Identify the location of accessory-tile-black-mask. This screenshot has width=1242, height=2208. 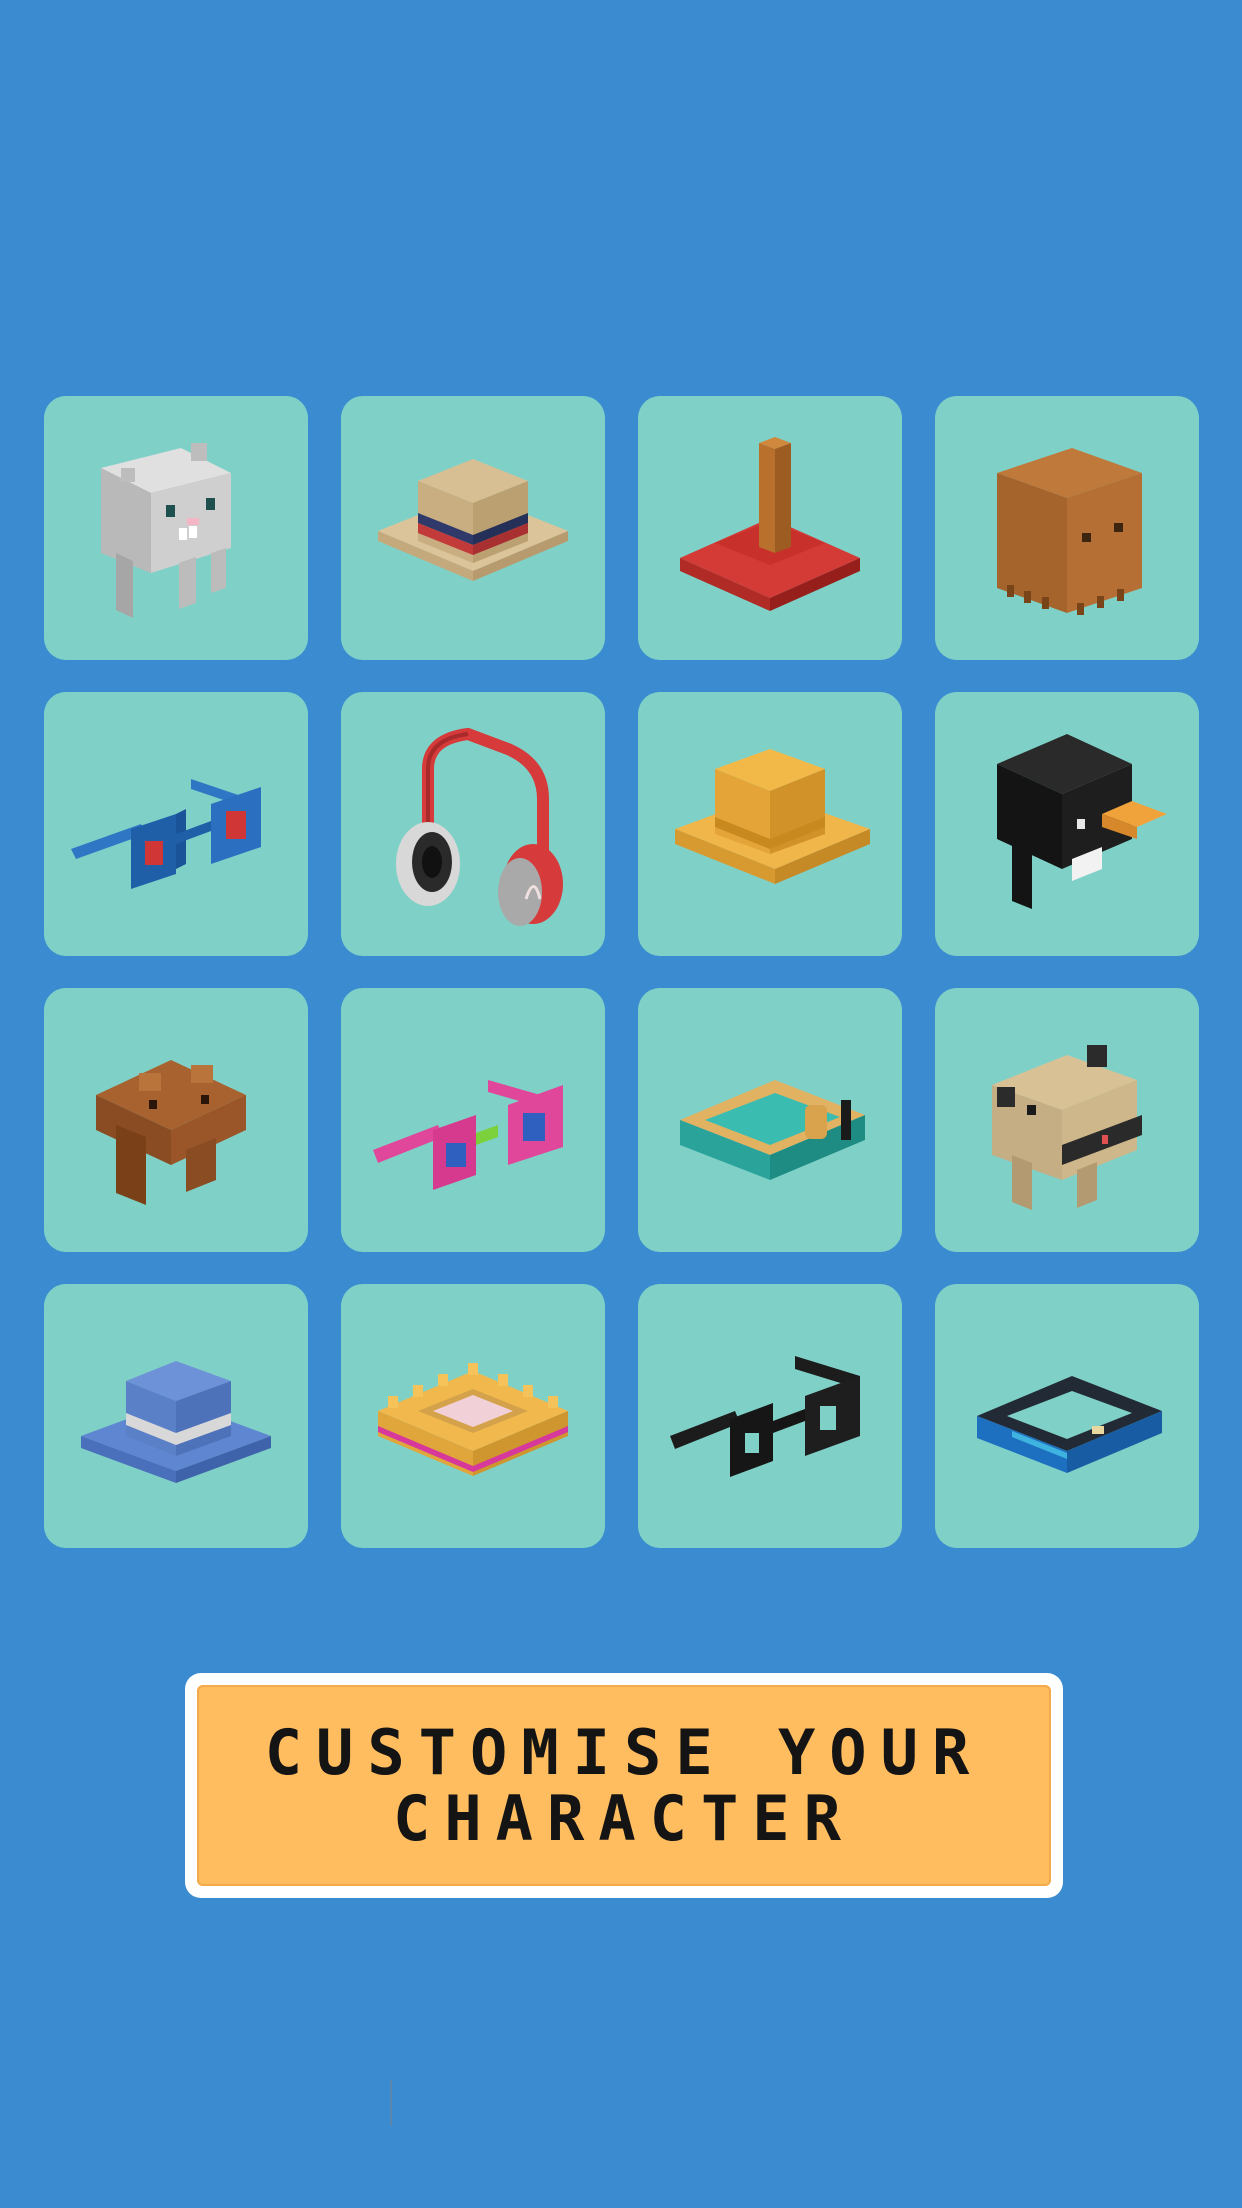
(1067, 1416).